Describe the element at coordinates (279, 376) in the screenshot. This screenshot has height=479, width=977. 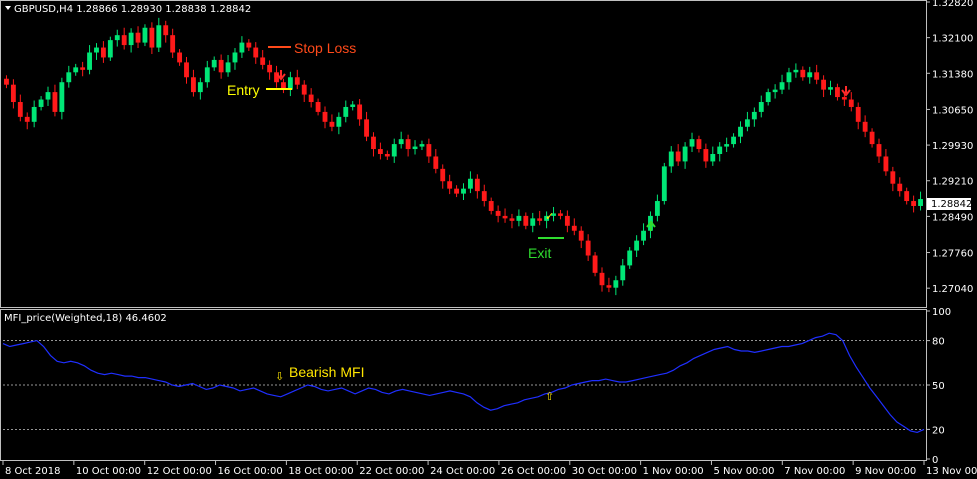
I see `mfi-arrow-down-icon: ⇩` at that location.